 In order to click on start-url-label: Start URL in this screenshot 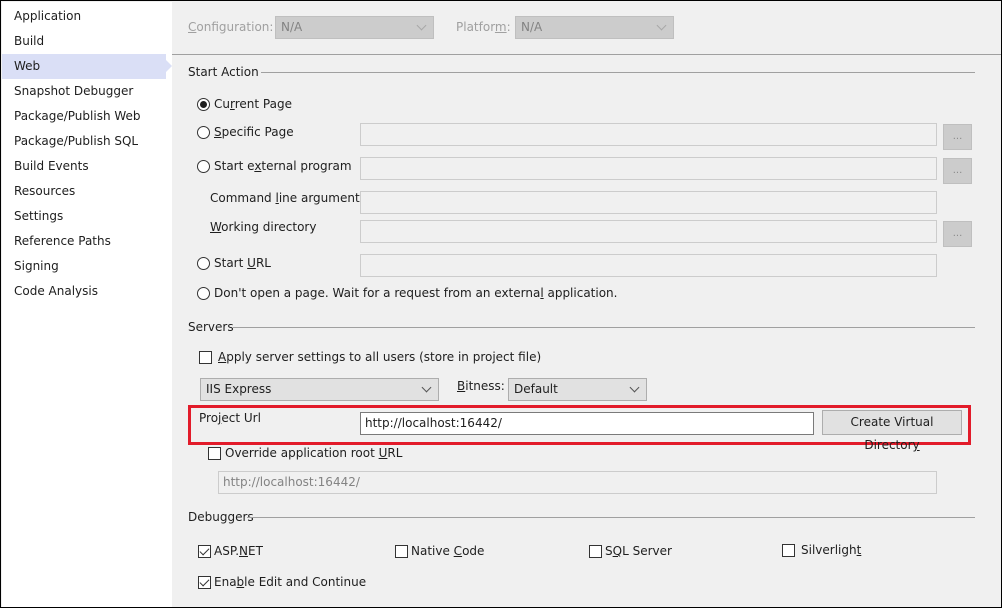, I will do `click(242, 263)`.